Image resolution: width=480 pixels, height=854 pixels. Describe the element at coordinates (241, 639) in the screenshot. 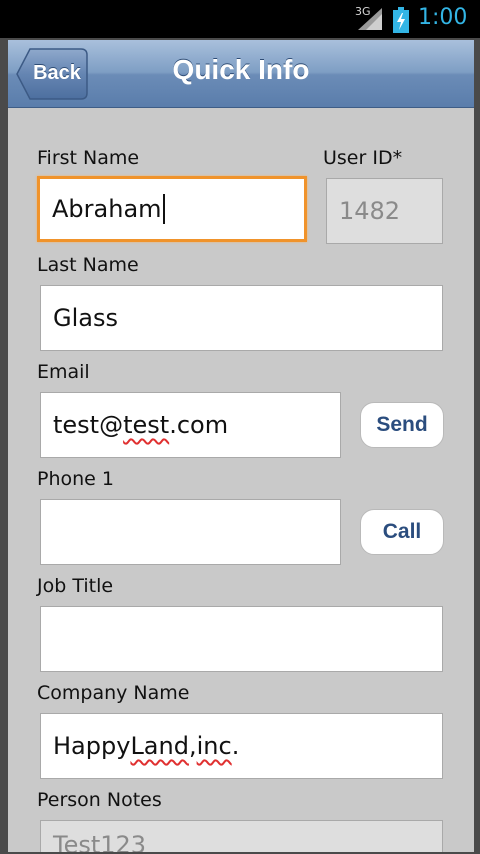

I see `job-title-input` at that location.